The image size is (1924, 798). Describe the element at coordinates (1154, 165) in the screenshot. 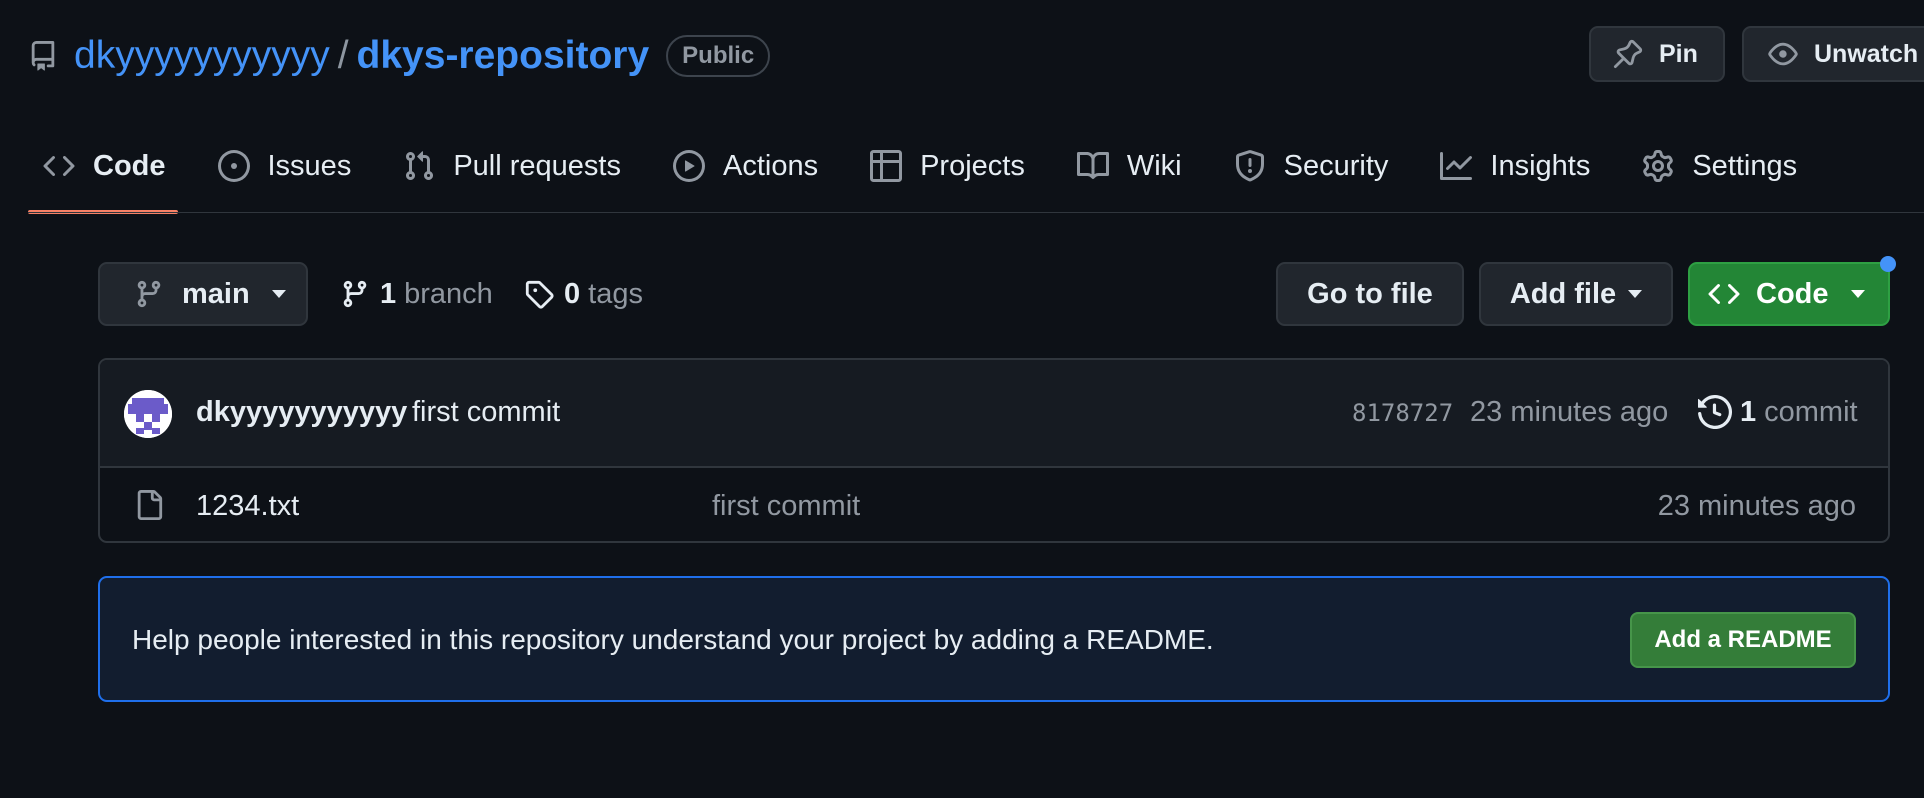

I see `tab-label: Wiki` at that location.